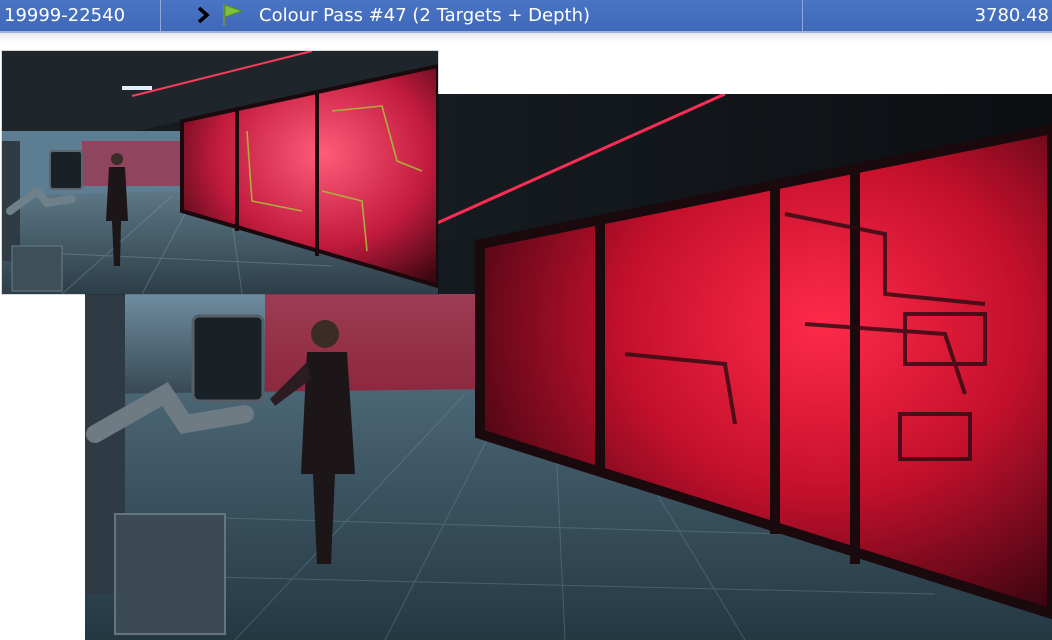  What do you see at coordinates (927, 15) in the screenshot?
I see `duration-cell: 3780.48` at bounding box center [927, 15].